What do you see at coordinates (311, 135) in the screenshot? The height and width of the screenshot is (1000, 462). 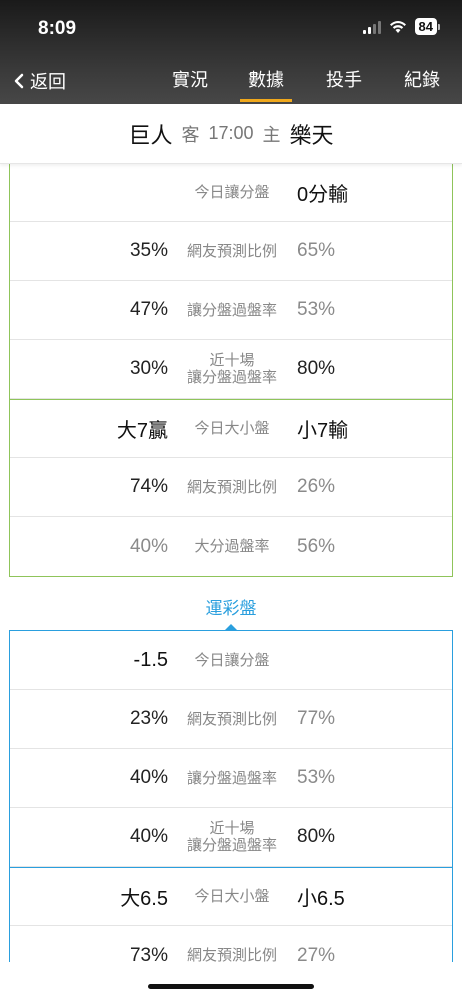 I see `home-team: 樂天` at bounding box center [311, 135].